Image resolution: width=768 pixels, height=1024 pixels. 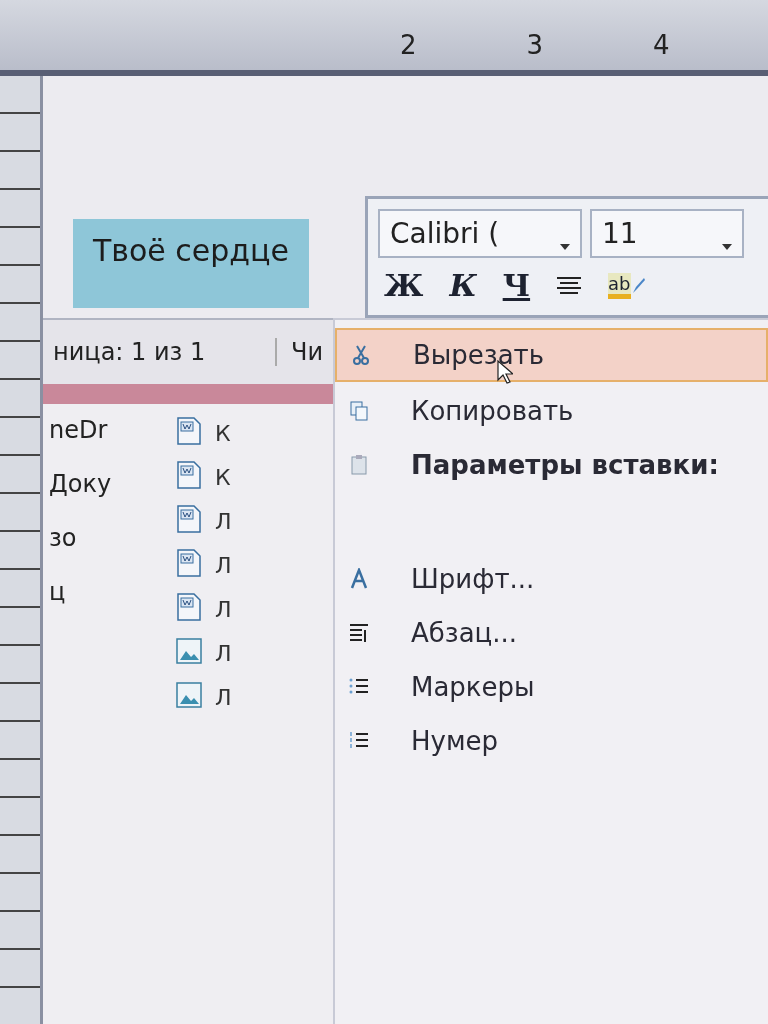 What do you see at coordinates (480, 233) in the screenshot?
I see `font-dropdown: Calibri (` at bounding box center [480, 233].